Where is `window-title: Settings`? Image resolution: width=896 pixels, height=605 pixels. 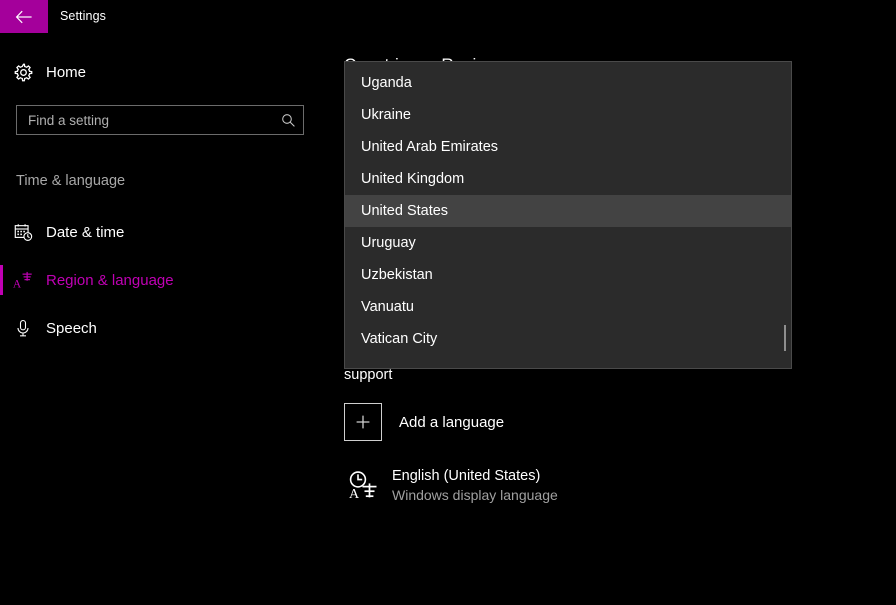 window-title: Settings is located at coordinates (83, 16).